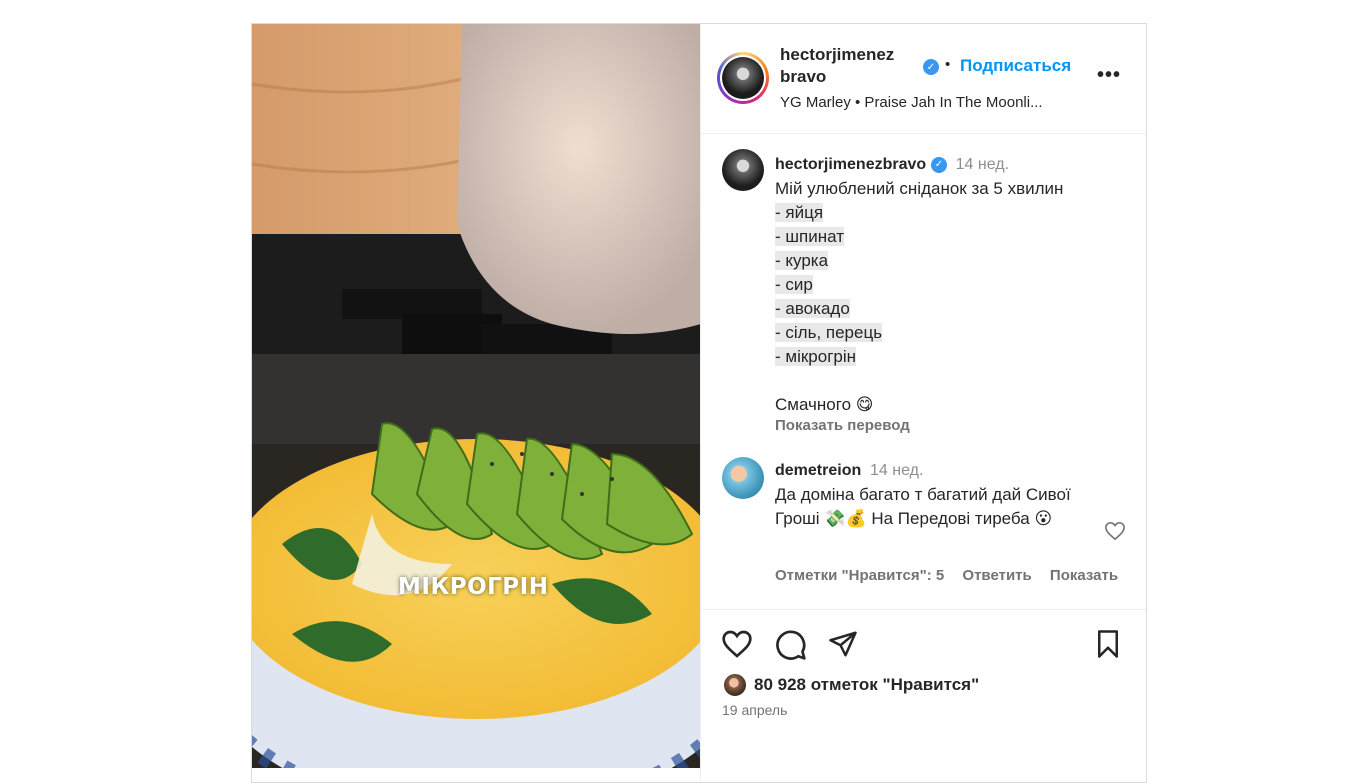 This screenshot has height=783, width=1366. Describe the element at coordinates (953, 575) in the screenshot. I see `comment-meta: Отметки "Нравится": 5 Ответить Показать` at that location.